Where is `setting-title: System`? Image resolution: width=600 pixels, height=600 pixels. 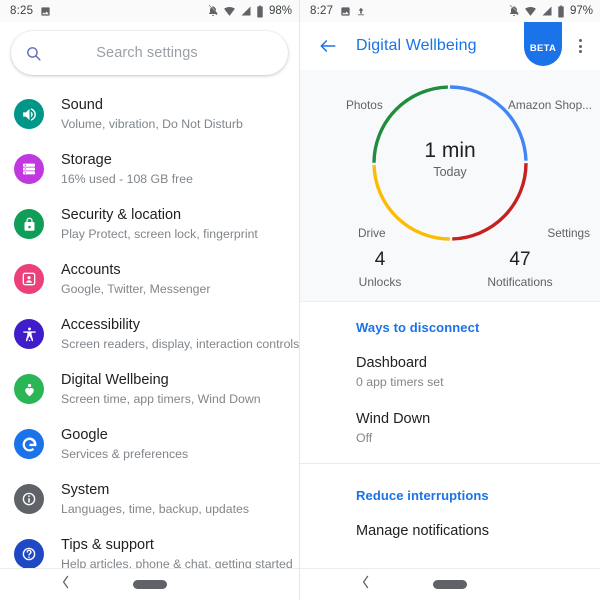 setting-title: System is located at coordinates (85, 490).